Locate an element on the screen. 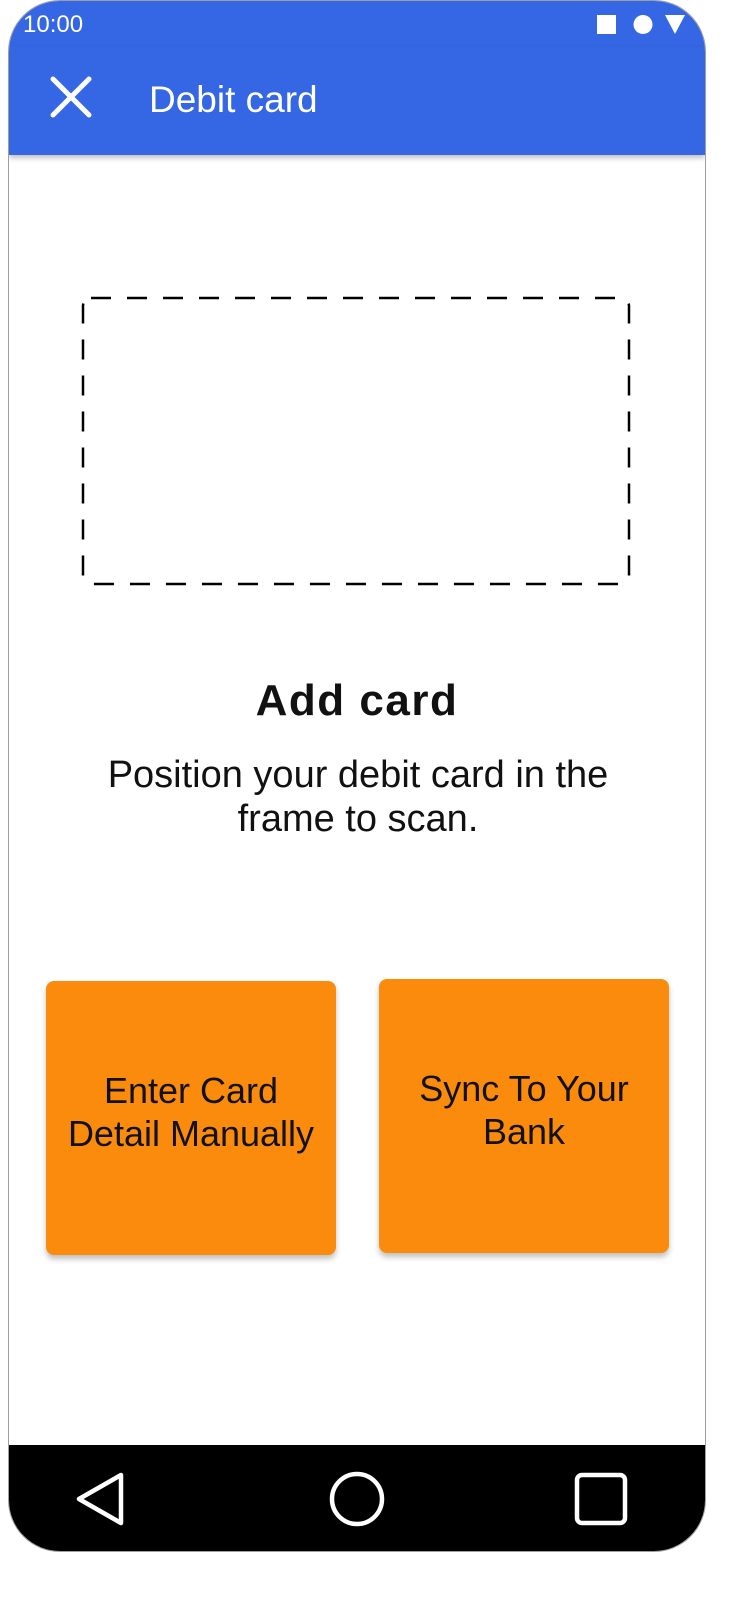 The width and height of the screenshot is (737, 1616). status-time: 10:00 is located at coordinates (53, 24).